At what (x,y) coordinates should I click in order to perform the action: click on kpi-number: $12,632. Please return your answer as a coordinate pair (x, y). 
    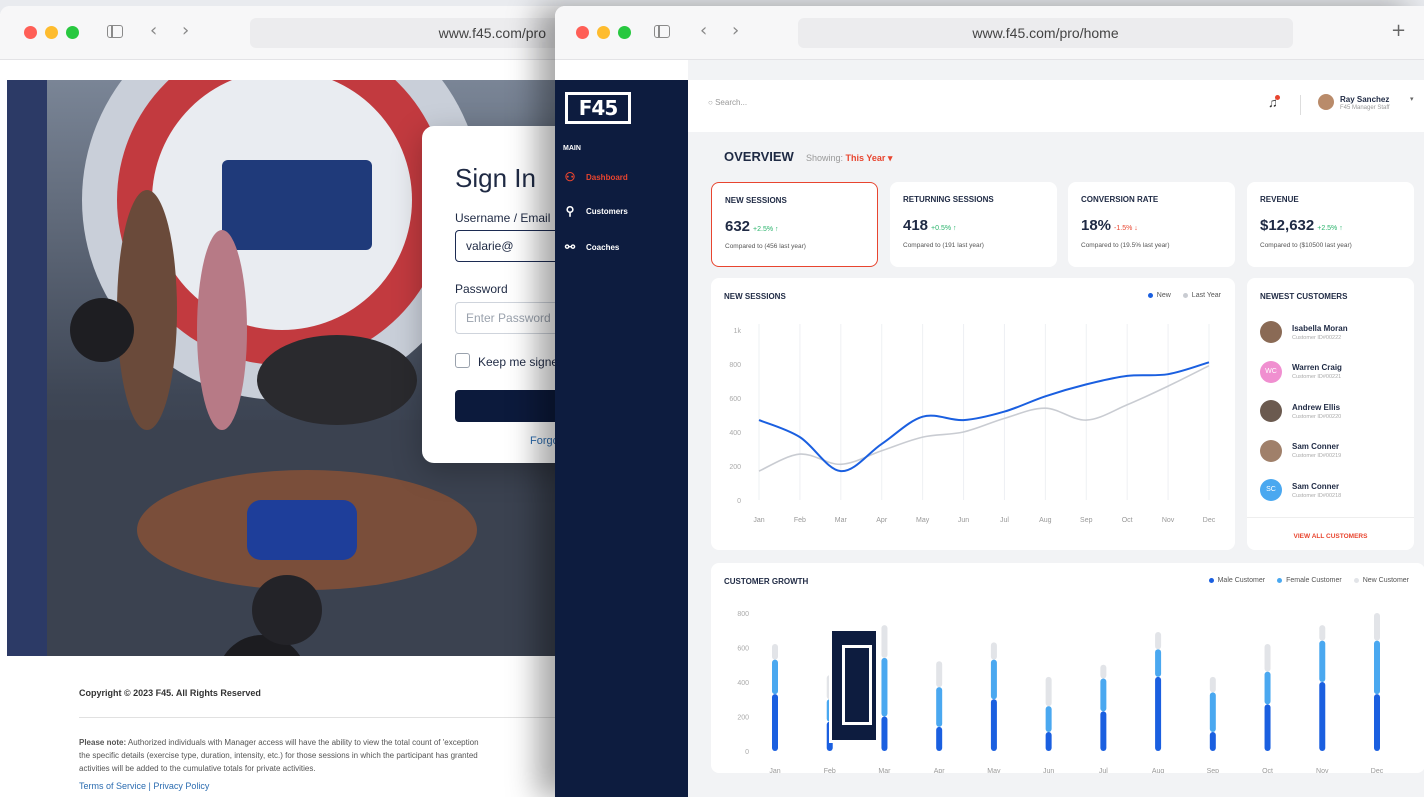
    Looking at the image, I should click on (1287, 225).